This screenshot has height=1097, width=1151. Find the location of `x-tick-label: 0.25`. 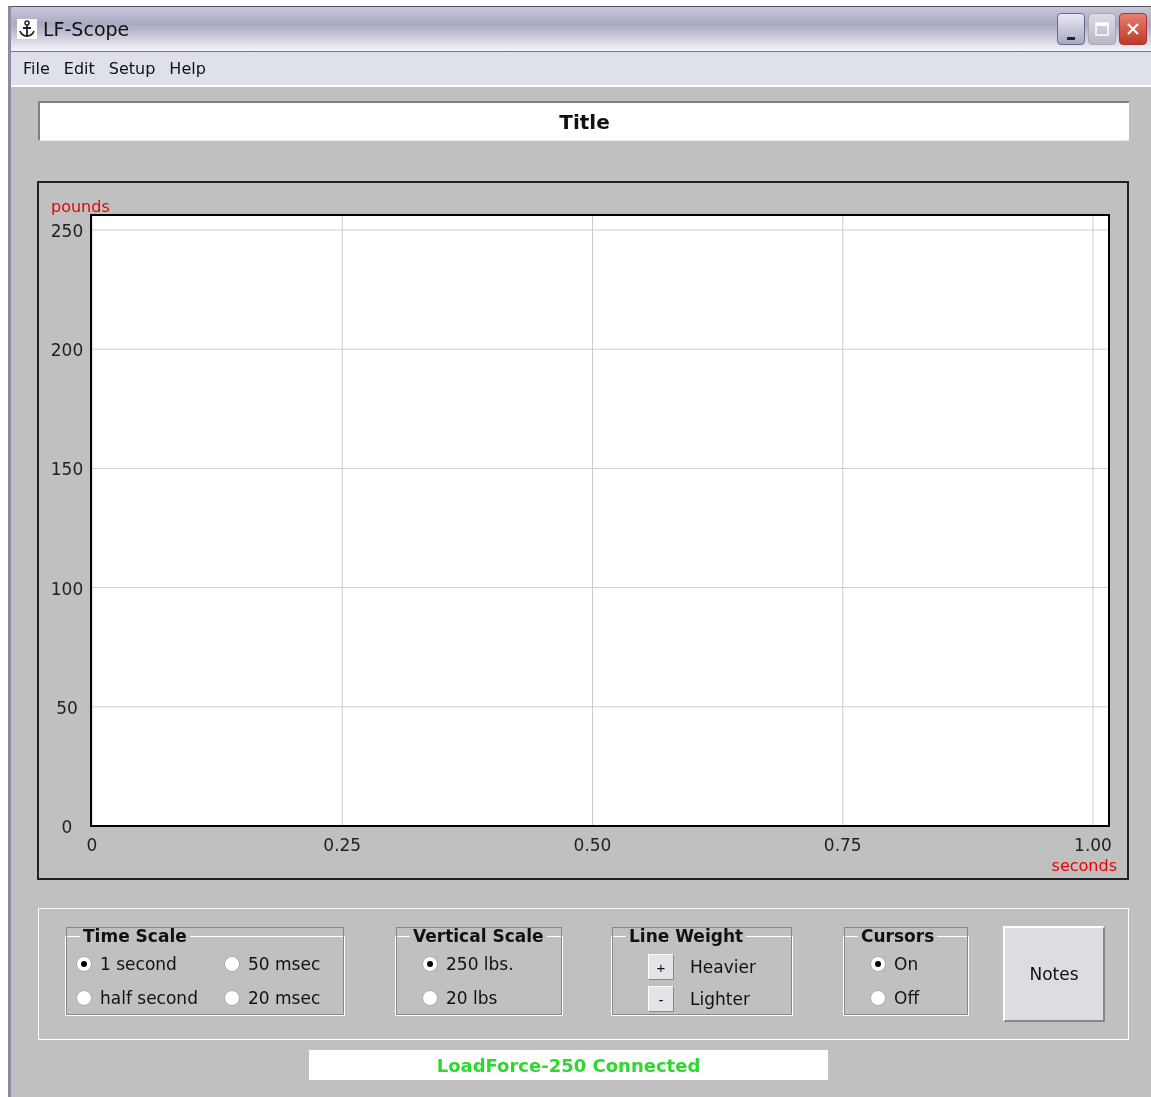

x-tick-label: 0.25 is located at coordinates (342, 845).